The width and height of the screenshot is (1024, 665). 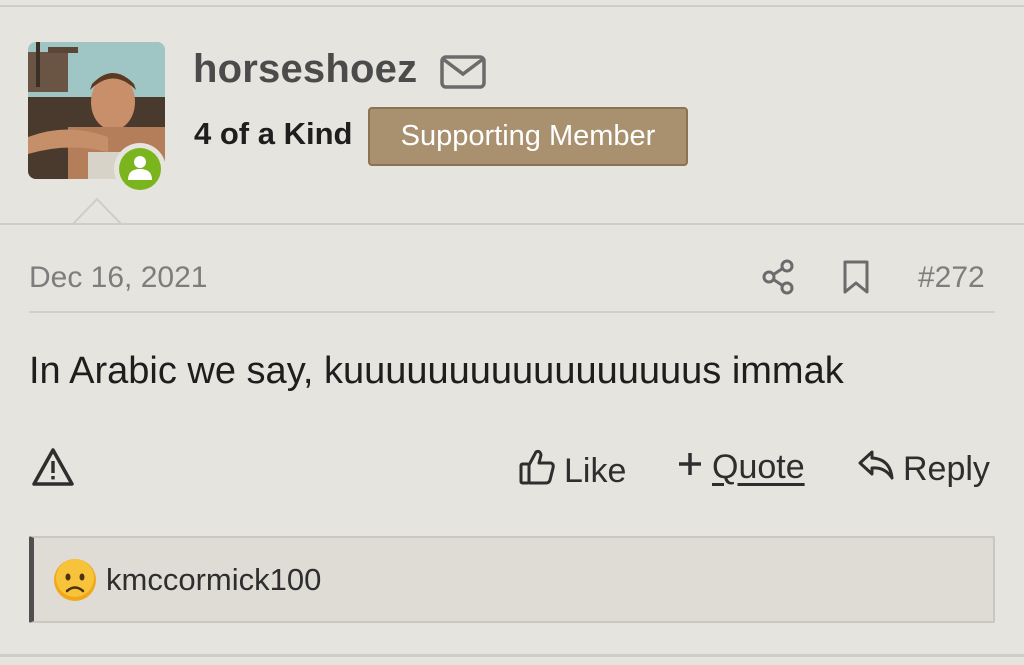 What do you see at coordinates (778, 279) in the screenshot?
I see `share-icon` at bounding box center [778, 279].